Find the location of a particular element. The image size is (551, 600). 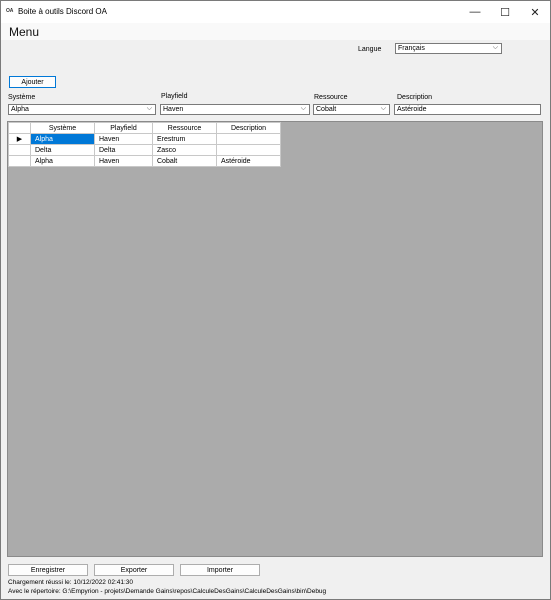

menu-bar: Menu is located at coordinates (275, 31).